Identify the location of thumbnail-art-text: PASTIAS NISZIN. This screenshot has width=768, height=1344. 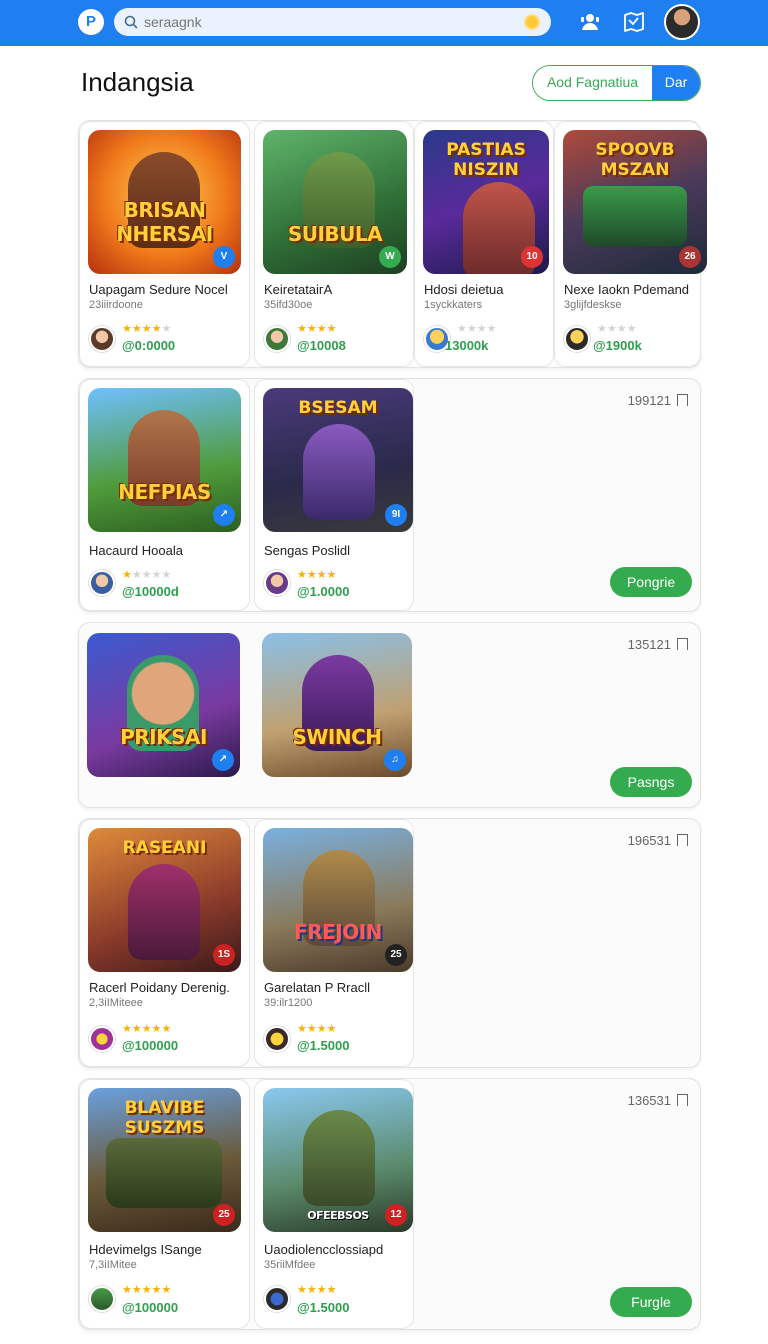
(486, 160).